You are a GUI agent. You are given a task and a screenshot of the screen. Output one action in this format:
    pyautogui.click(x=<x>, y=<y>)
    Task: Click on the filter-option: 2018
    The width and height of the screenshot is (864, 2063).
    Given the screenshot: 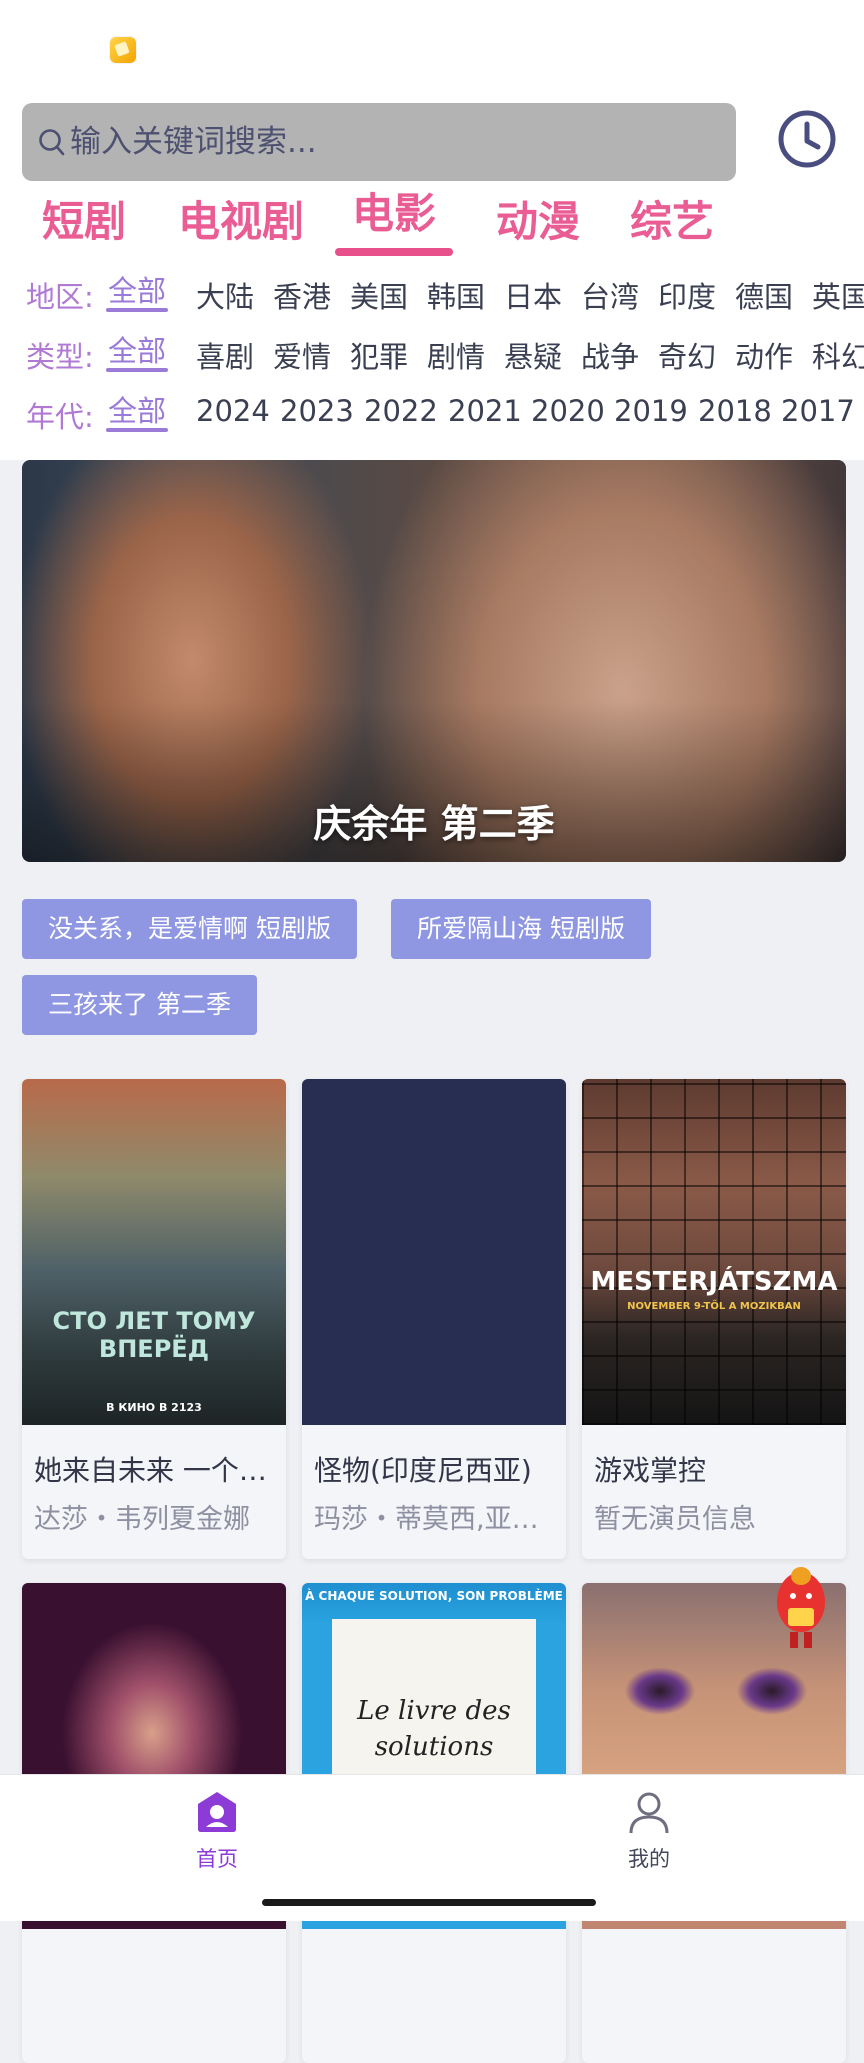 What is the action you would take?
    pyautogui.click(x=735, y=411)
    